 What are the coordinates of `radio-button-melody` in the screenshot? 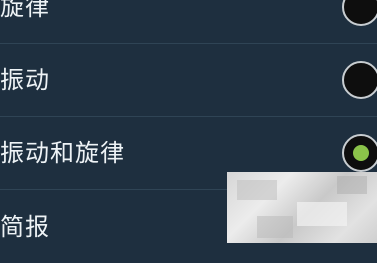 It's located at (359, 13).